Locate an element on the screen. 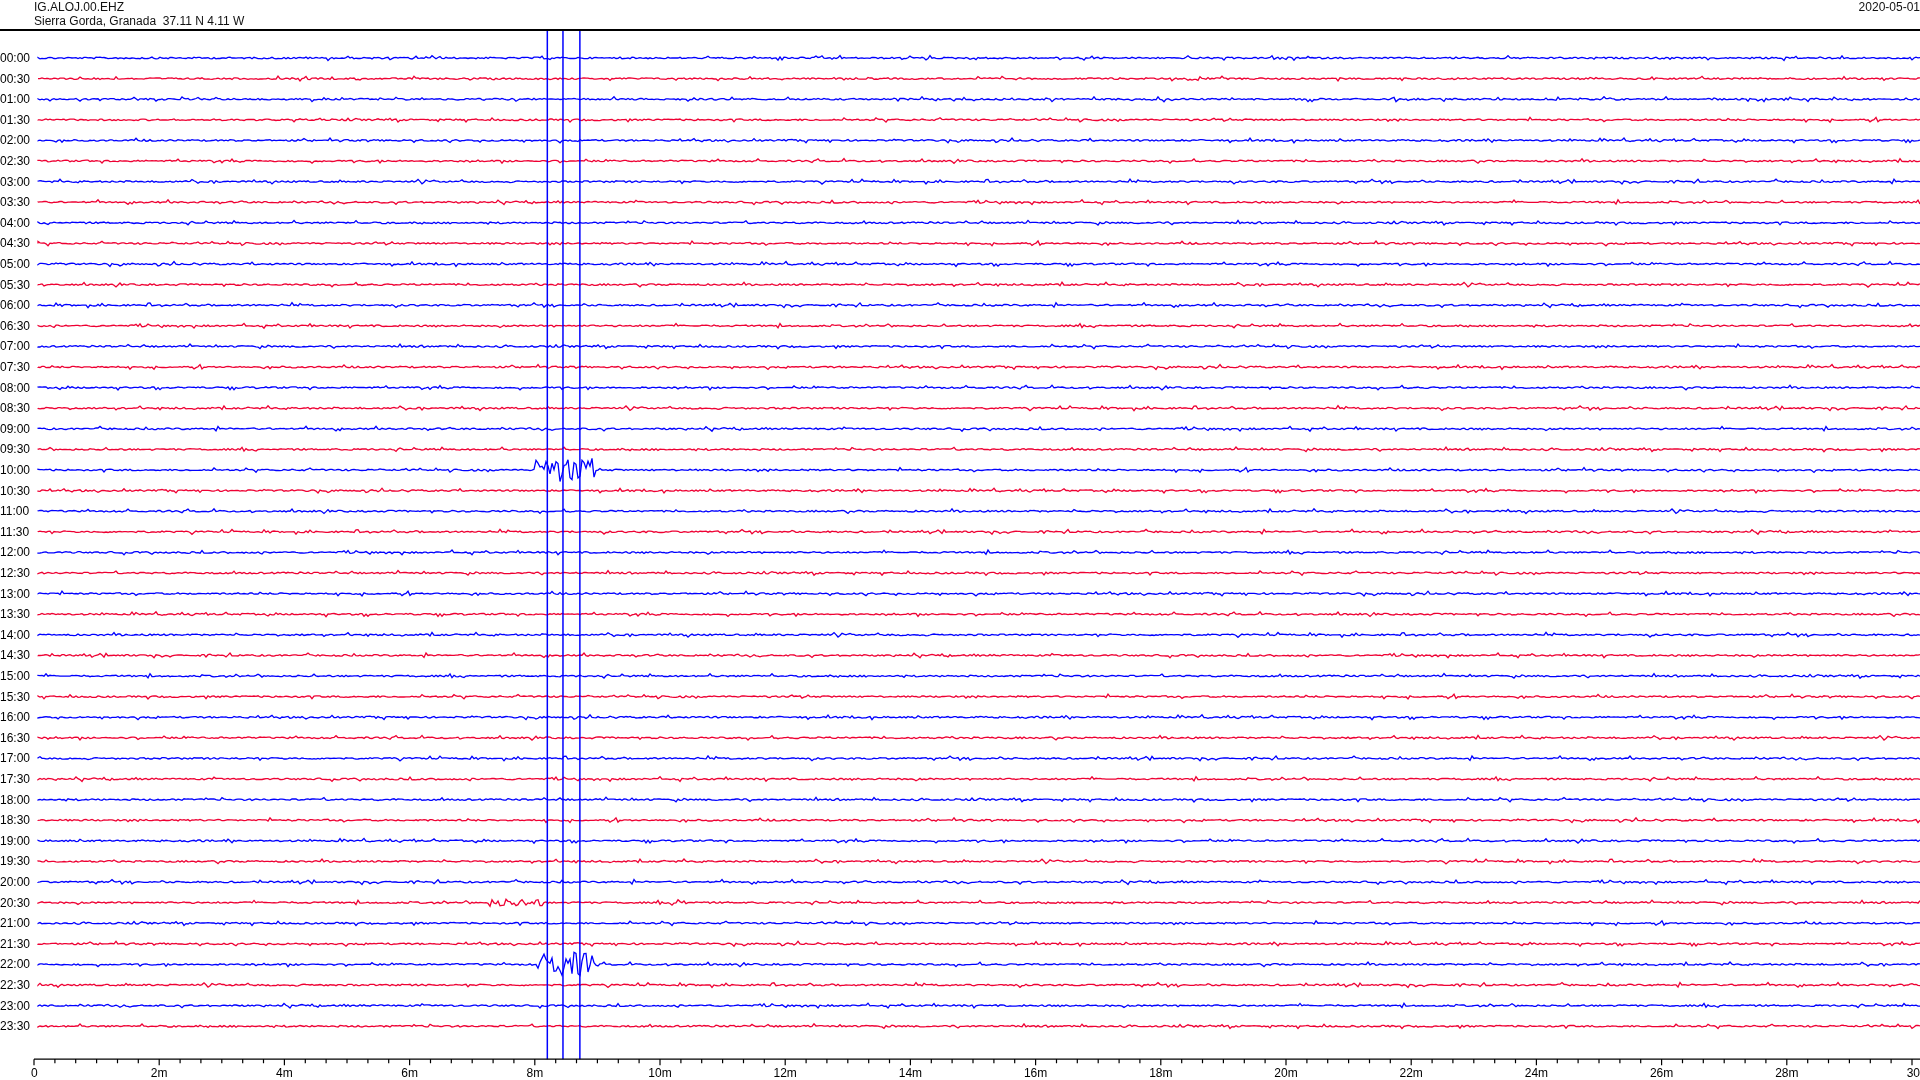 This screenshot has width=1920, height=1080. time-label: 13:00 is located at coordinates (15, 593).